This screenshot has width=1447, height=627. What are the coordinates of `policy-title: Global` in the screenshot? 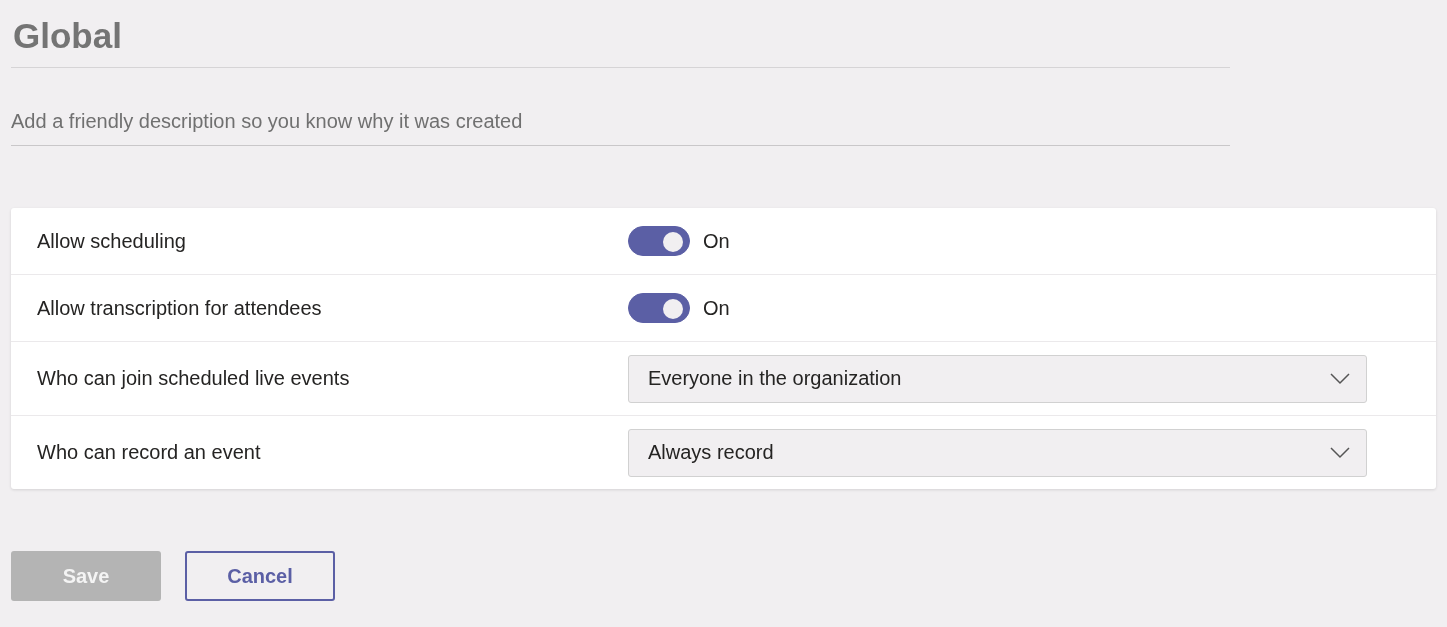 It's located at (68, 36).